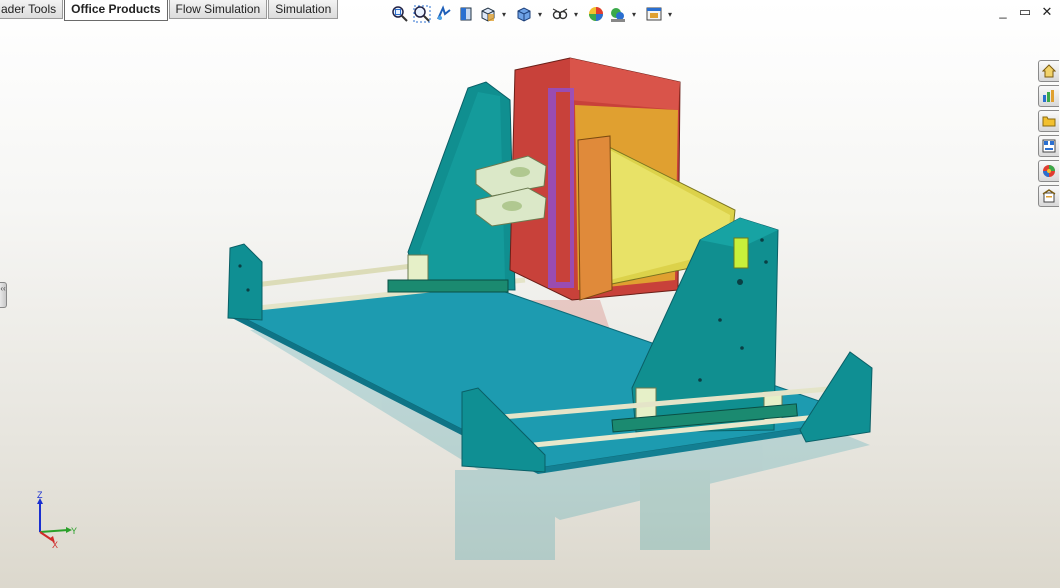  I want to click on reference-triad: Z Y X, so click(57, 520).